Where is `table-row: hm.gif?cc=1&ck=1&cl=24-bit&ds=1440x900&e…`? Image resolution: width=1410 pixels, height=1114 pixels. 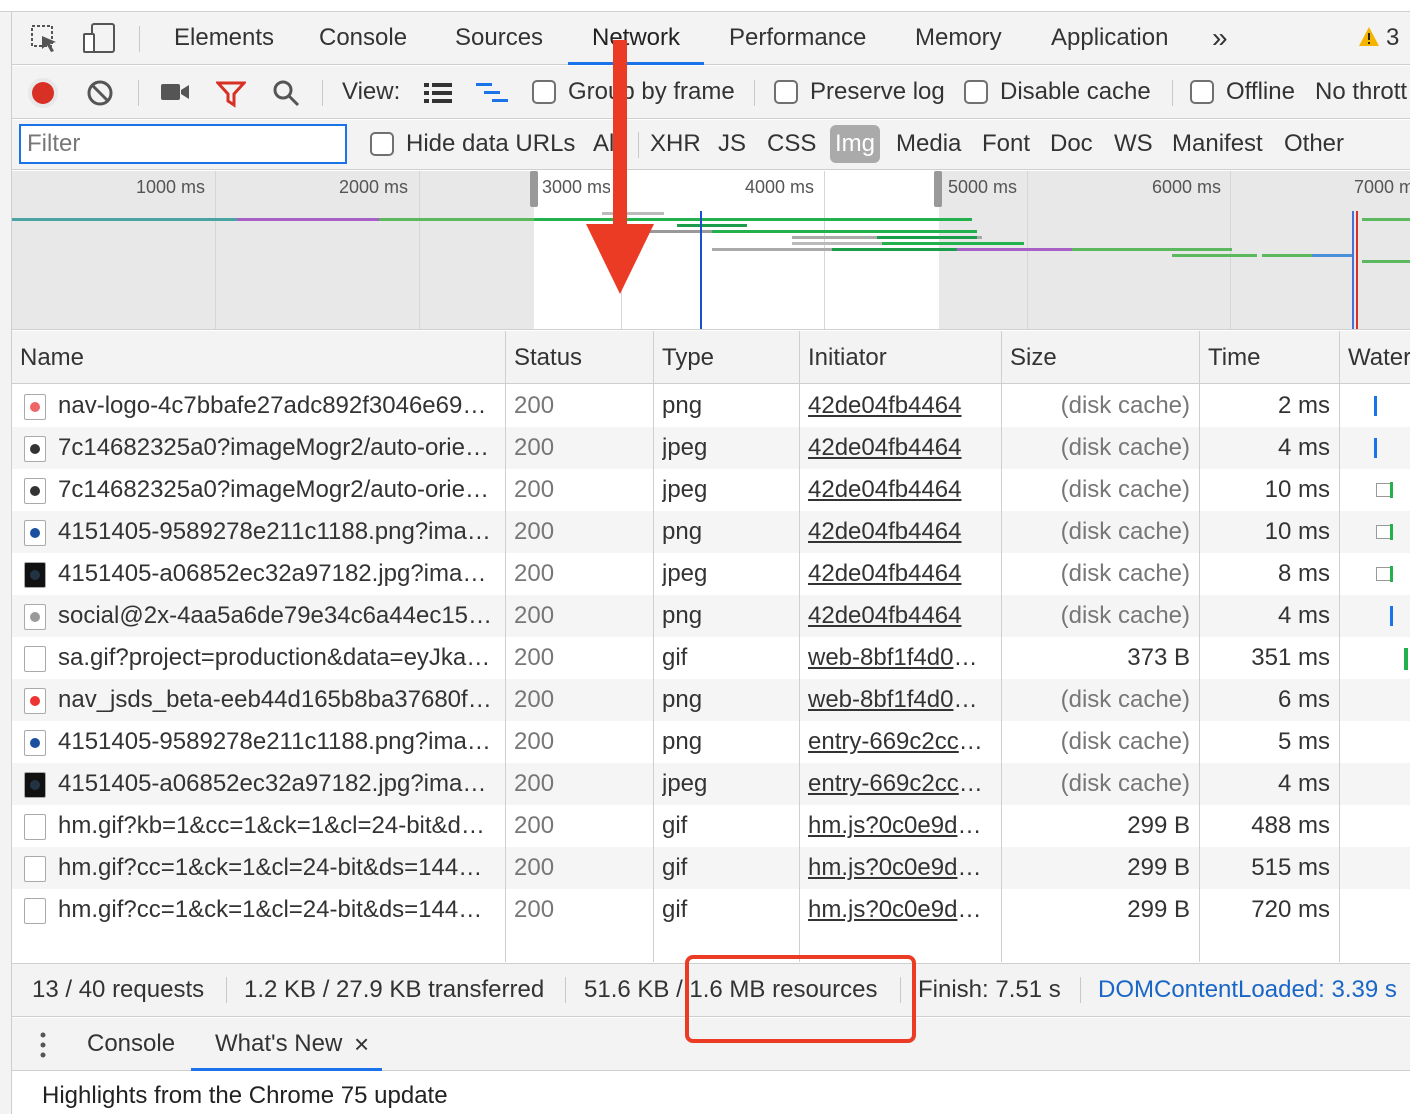 table-row: hm.gif?cc=1&ck=1&cl=24-bit&ds=1440x900&e… is located at coordinates (711, 910).